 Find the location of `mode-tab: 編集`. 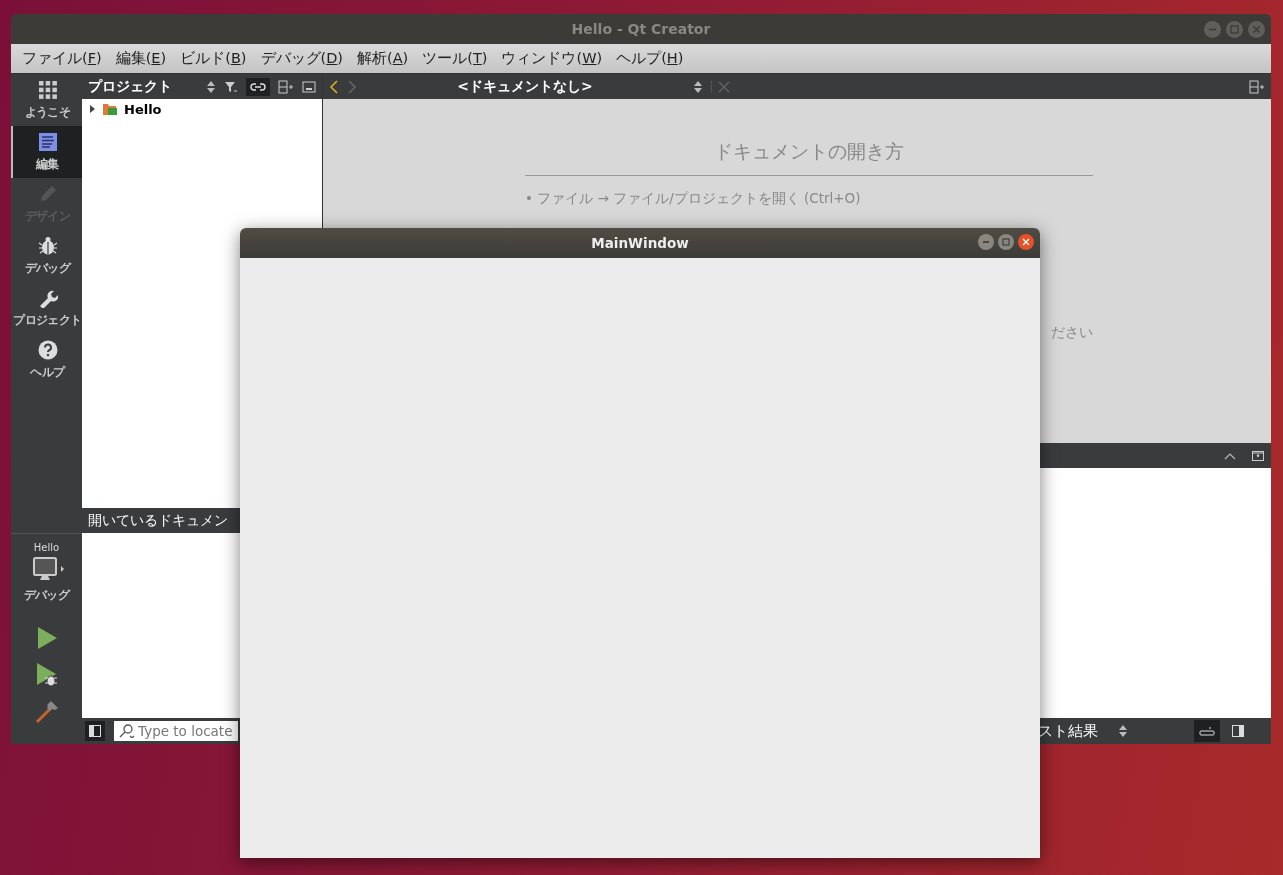

mode-tab: 編集 is located at coordinates (46, 152).